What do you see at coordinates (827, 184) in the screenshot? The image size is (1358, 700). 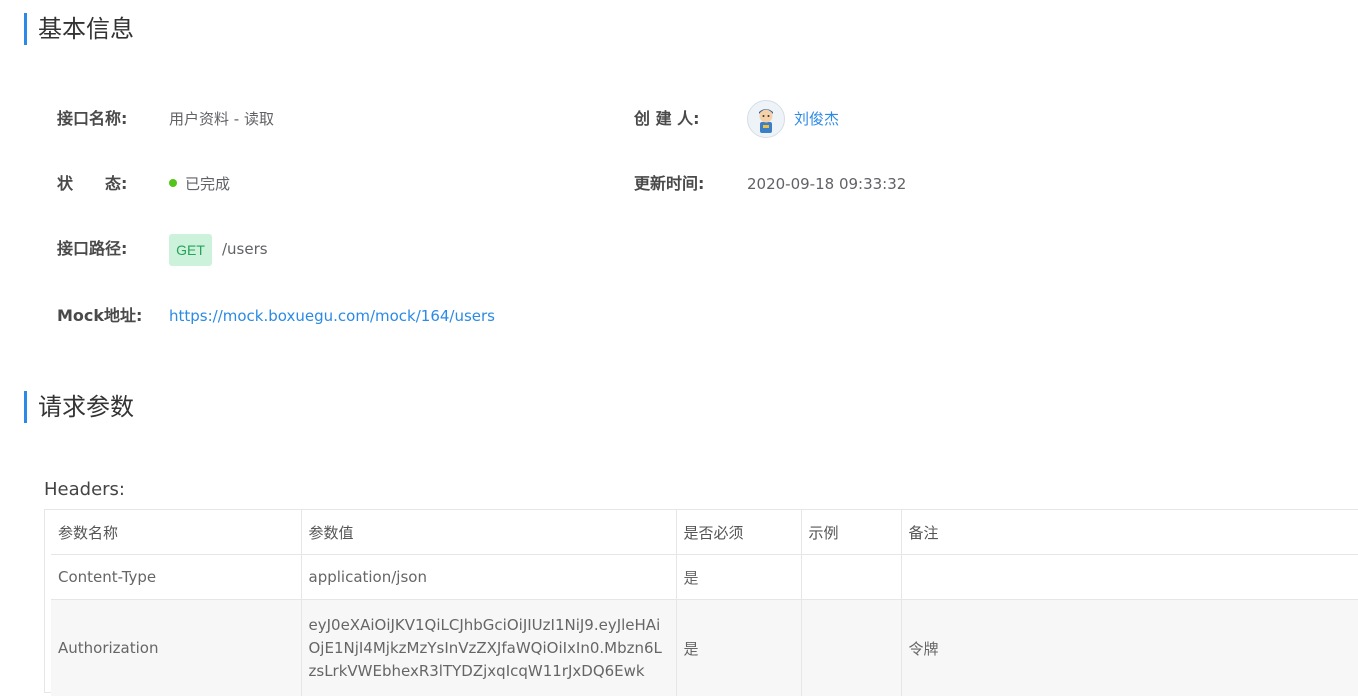 I see `updated-time-value: 2020-09-18 09:33:32` at bounding box center [827, 184].